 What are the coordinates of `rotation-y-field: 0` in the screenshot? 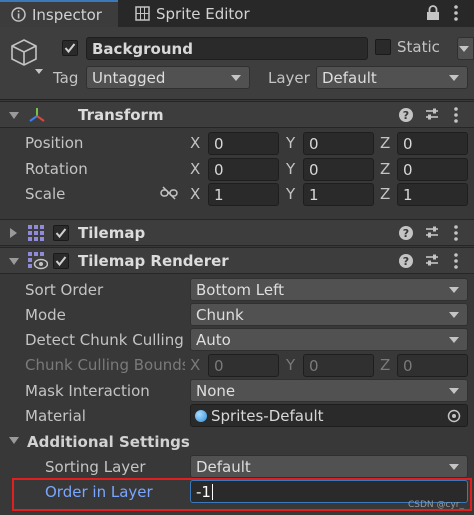 It's located at (338, 169).